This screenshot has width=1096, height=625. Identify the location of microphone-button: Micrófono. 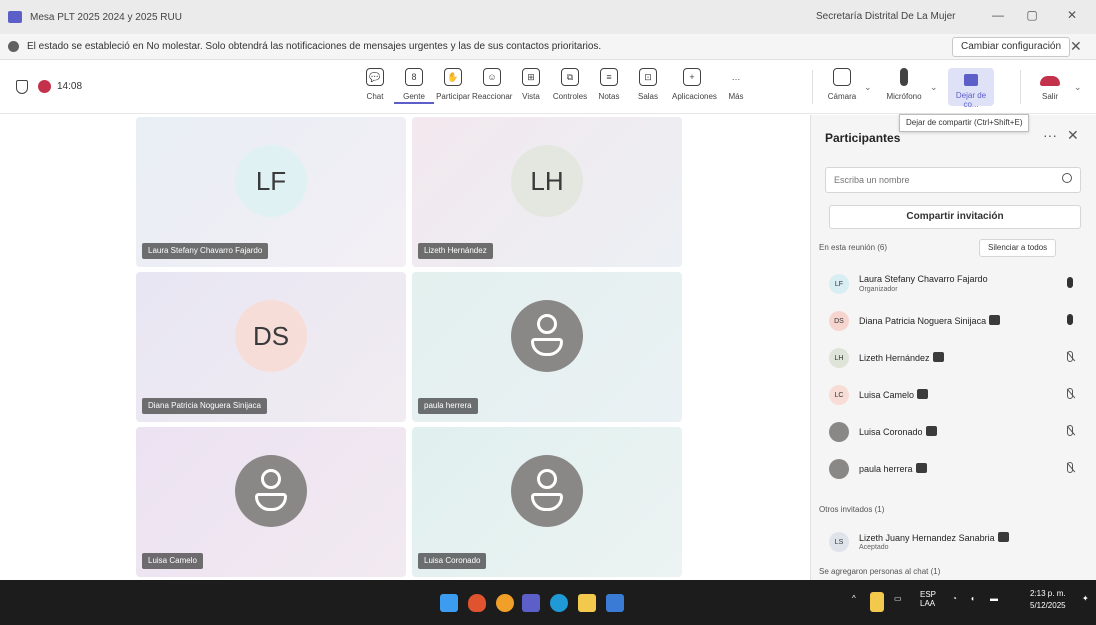
(904, 84).